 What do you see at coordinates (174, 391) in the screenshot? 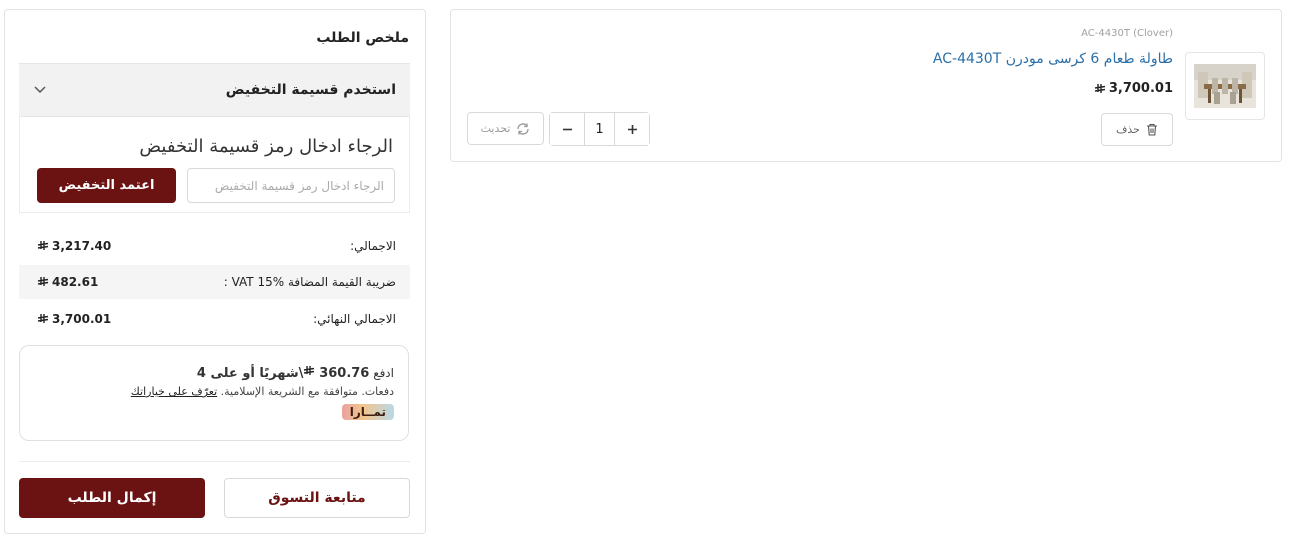
I see `tamara-learn-more-link: تعرّف على خياراتك` at bounding box center [174, 391].